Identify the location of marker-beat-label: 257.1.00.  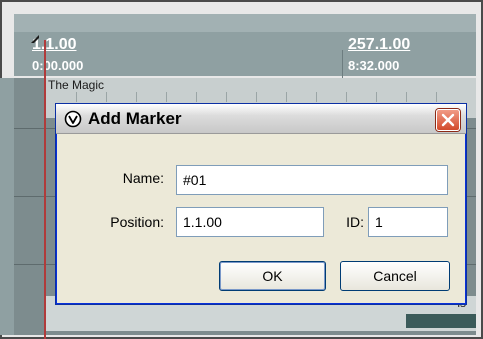
(379, 44).